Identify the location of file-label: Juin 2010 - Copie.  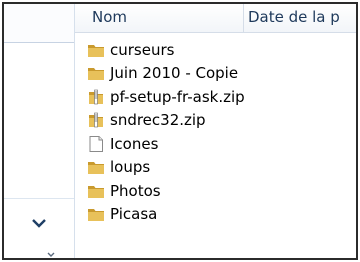
(174, 73).